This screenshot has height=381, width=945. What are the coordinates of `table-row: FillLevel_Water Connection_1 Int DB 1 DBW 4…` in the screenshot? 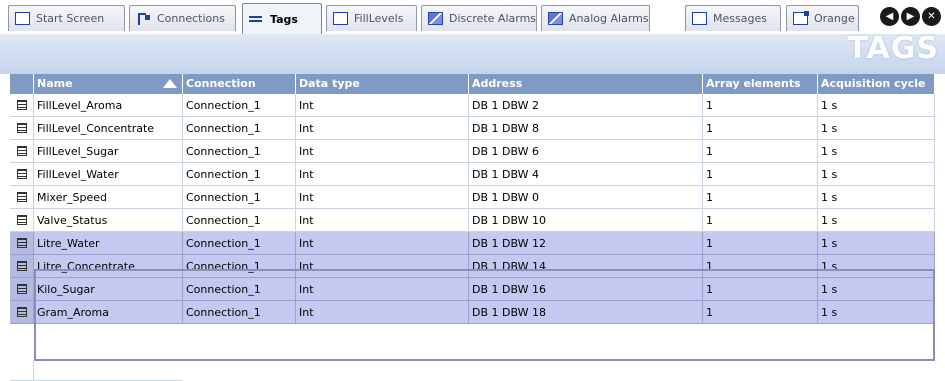 It's located at (472, 174).